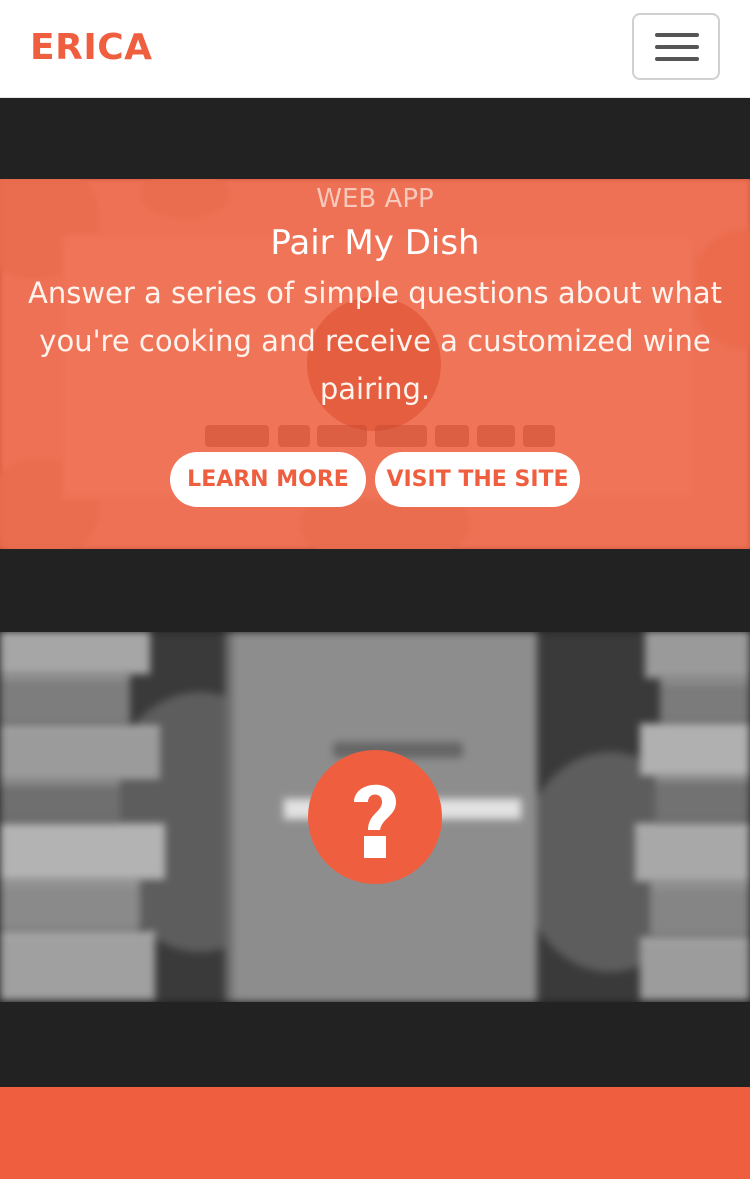 The height and width of the screenshot is (1179, 750). What do you see at coordinates (91, 48) in the screenshot?
I see `brand-logo: ERICA` at bounding box center [91, 48].